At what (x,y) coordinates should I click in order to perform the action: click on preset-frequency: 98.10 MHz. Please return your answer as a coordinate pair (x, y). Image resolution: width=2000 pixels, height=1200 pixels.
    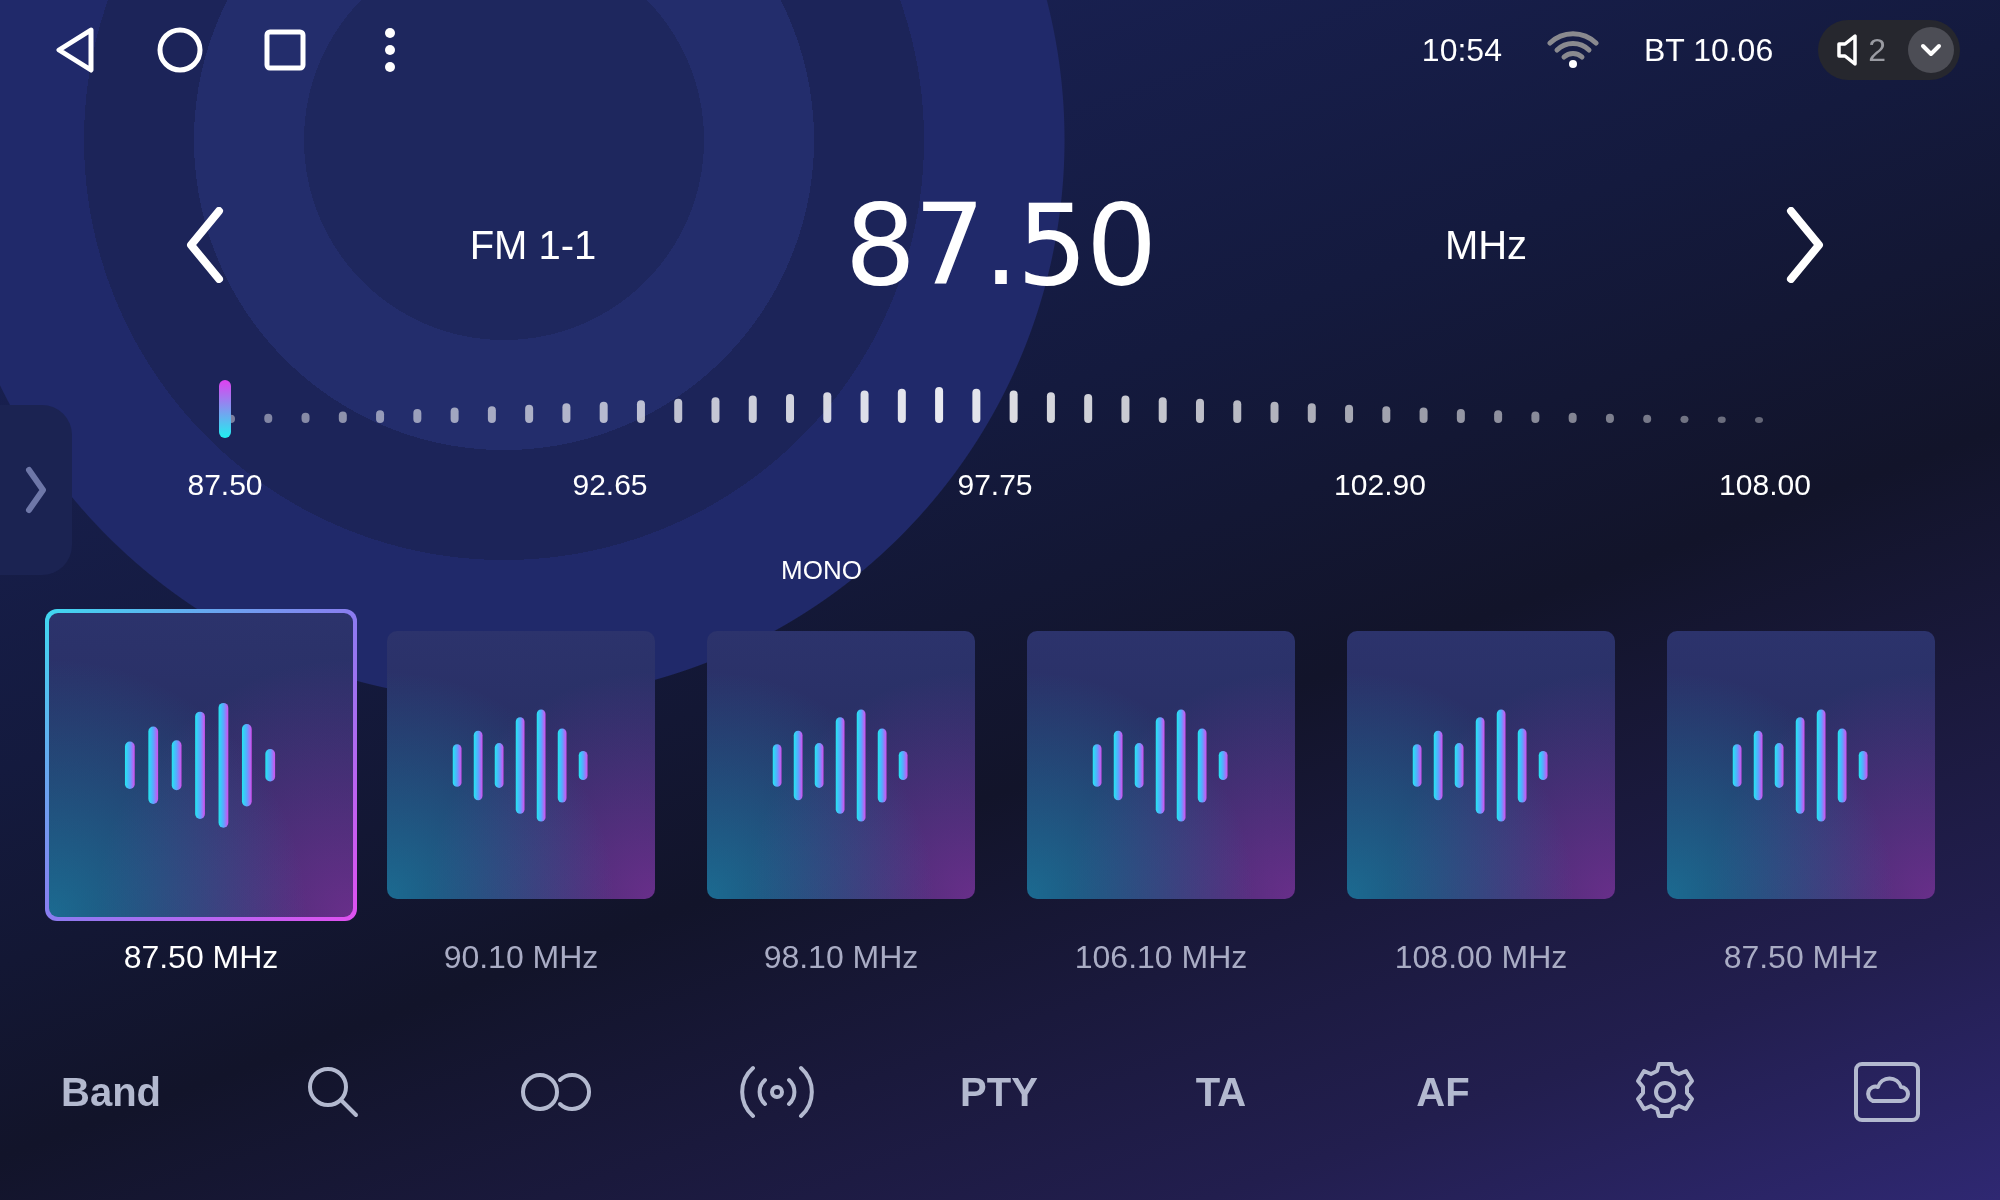
    Looking at the image, I should click on (841, 957).